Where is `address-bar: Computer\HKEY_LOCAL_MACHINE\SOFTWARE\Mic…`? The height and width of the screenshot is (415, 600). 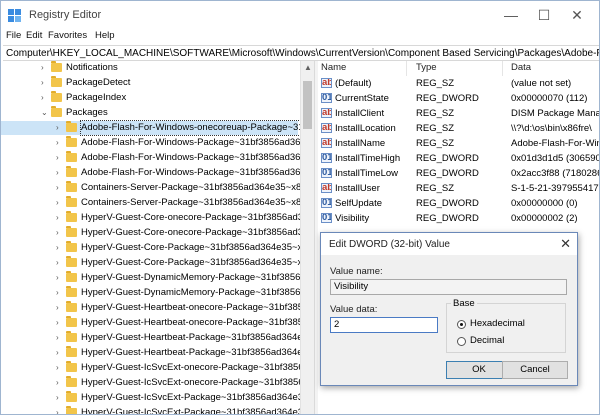 address-bar: Computer\HKEY_LOCAL_MACHINE\SOFTWARE\Mic… is located at coordinates (301, 53).